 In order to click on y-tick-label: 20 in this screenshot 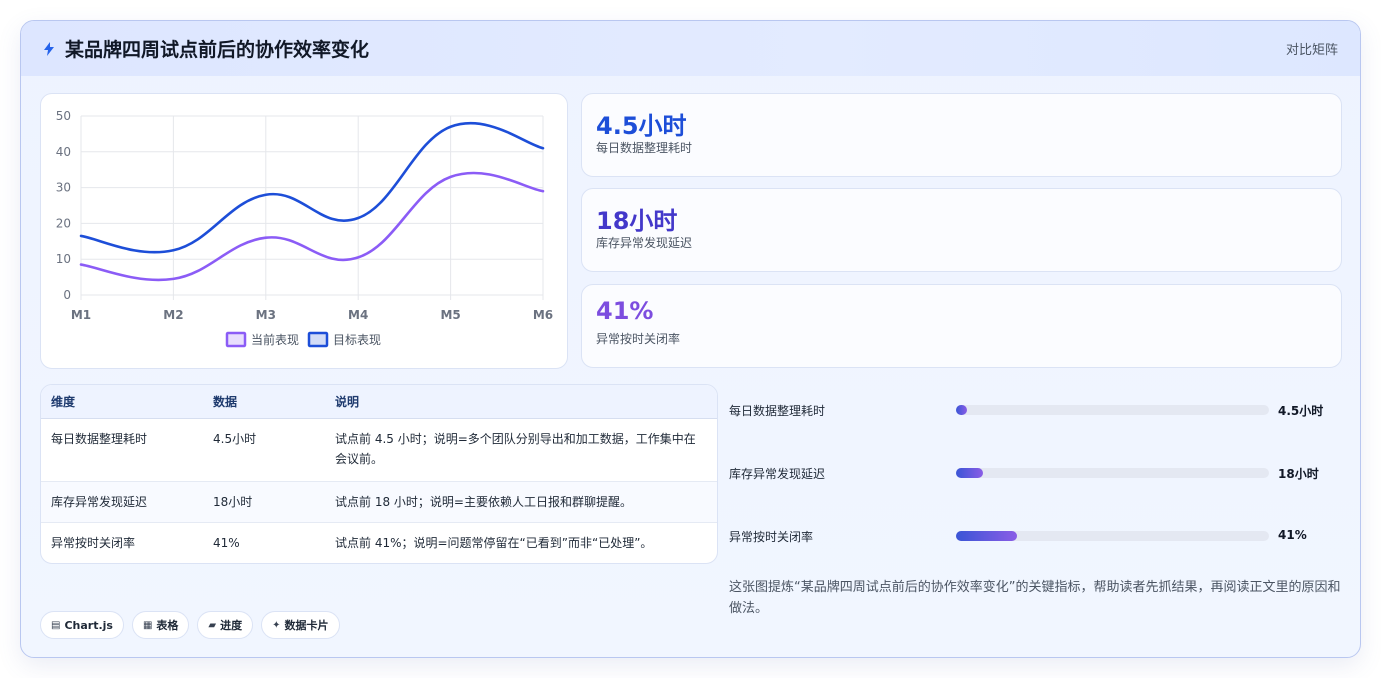, I will do `click(63, 223)`.